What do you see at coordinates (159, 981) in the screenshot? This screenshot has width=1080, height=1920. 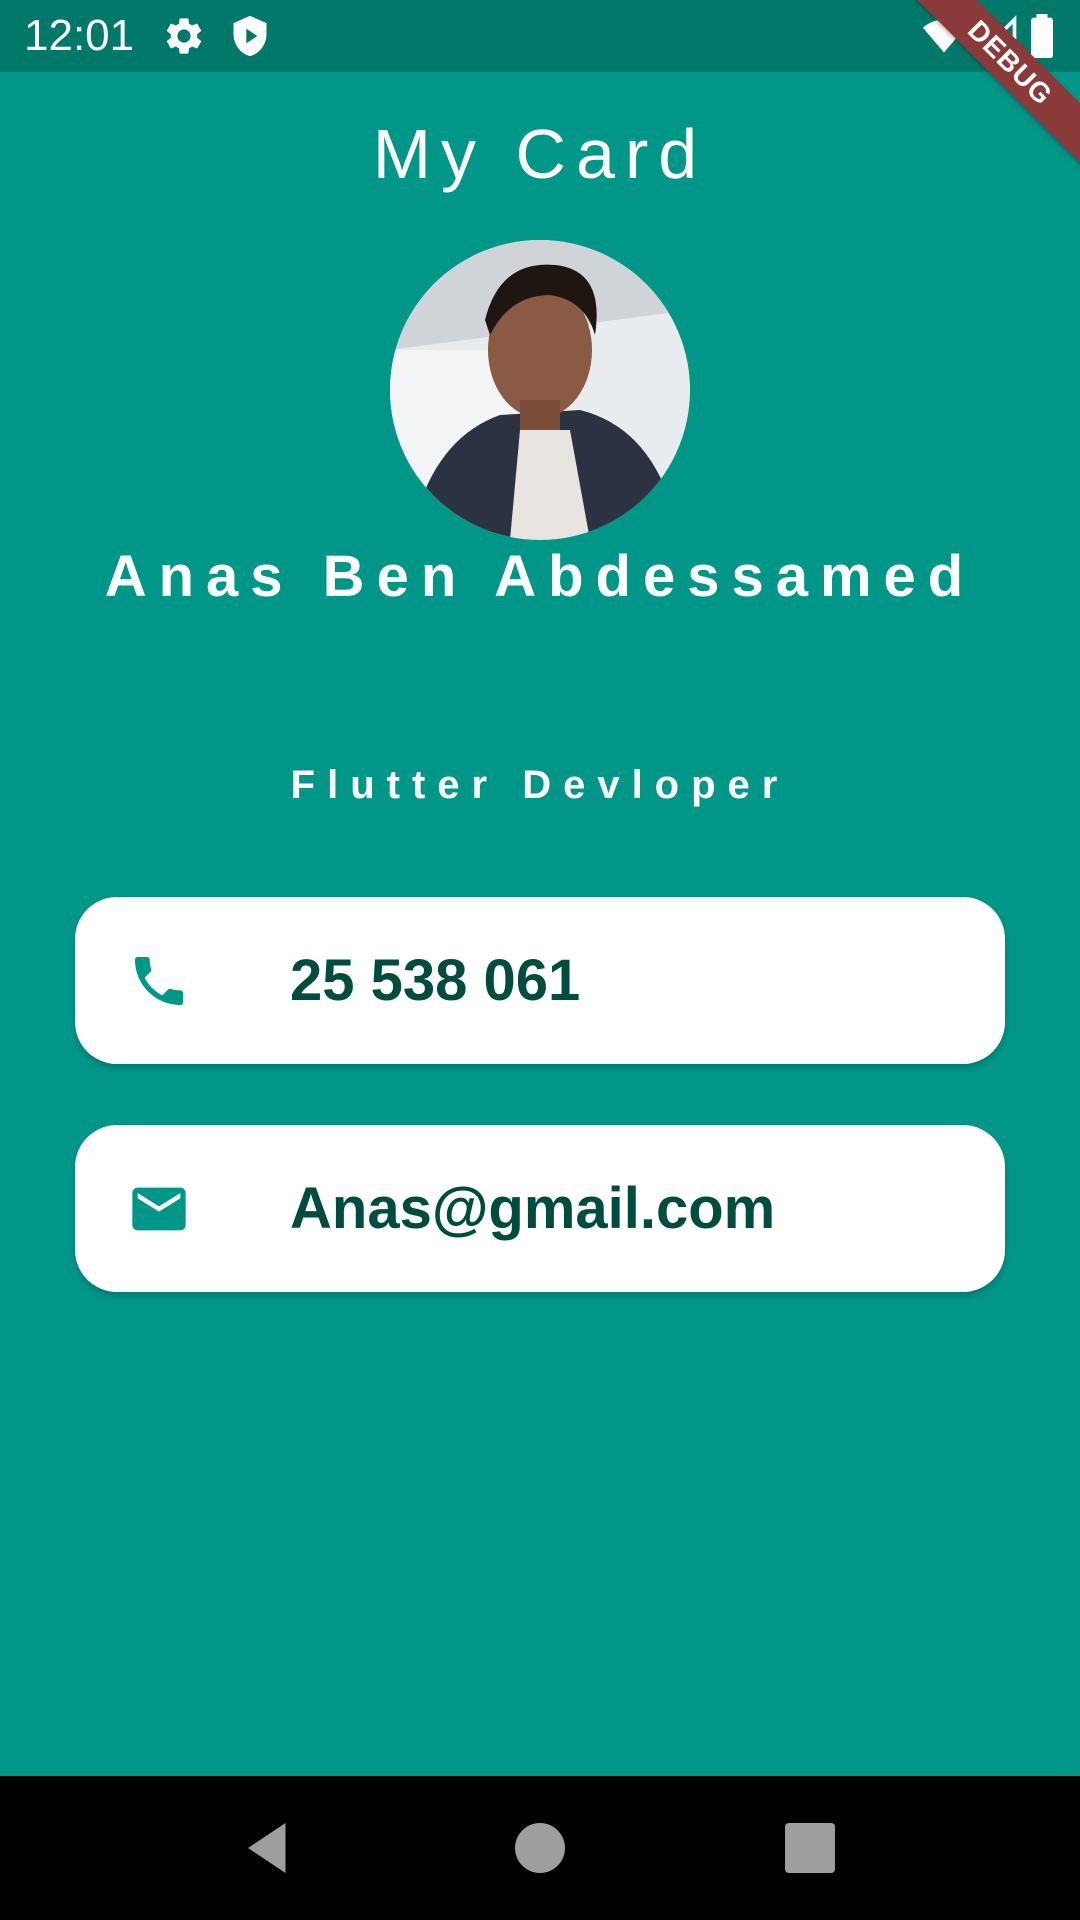 I see `phone-icon` at bounding box center [159, 981].